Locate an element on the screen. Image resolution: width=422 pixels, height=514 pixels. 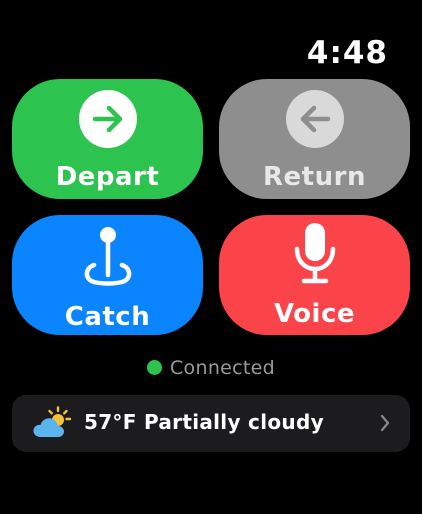
voice-button: Voice is located at coordinates (314, 275).